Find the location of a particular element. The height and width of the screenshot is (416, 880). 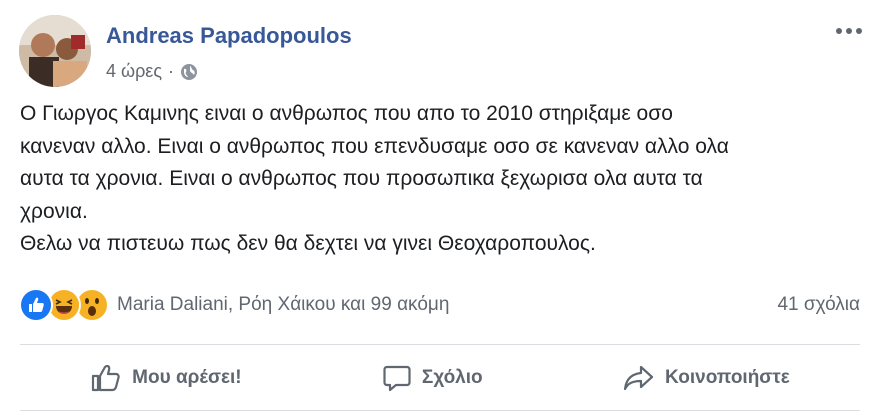

comments-count: 41 σχόλια is located at coordinates (818, 305).